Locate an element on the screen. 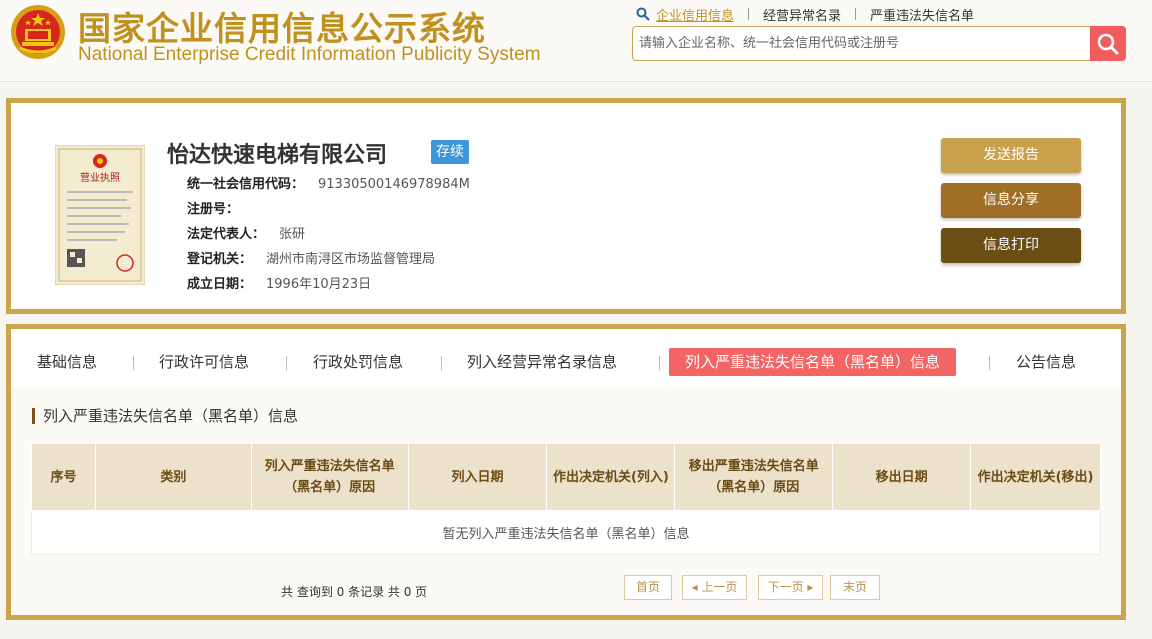 The width and height of the screenshot is (1152, 639). caret-right-icon: ▸ is located at coordinates (808, 587).